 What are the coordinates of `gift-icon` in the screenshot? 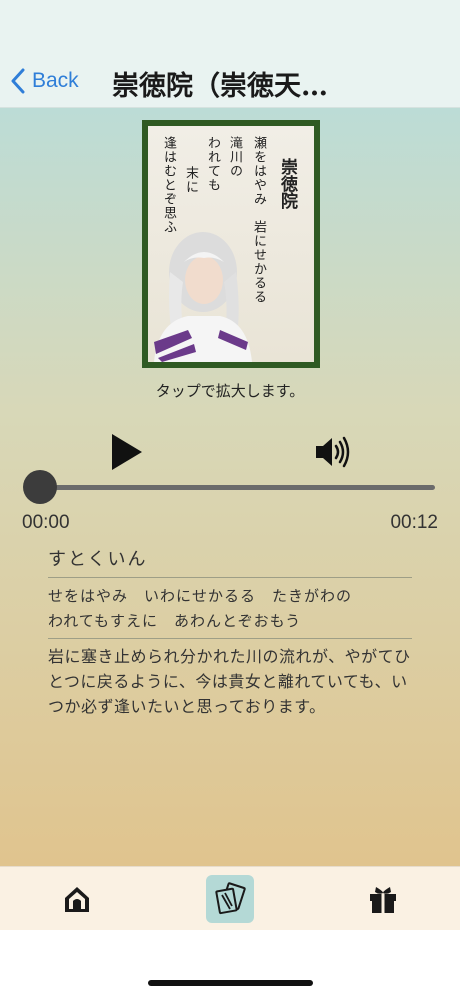 It's located at (383, 899).